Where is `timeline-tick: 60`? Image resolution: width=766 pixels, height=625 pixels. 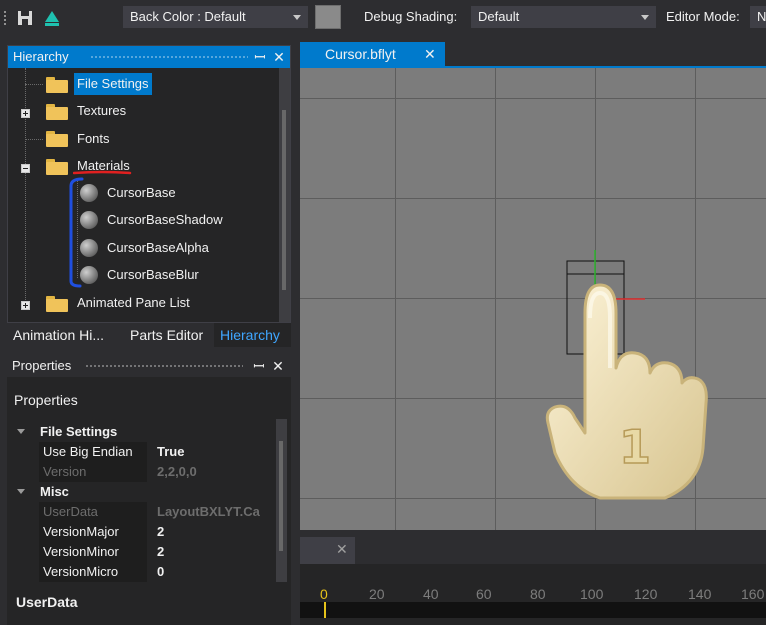 timeline-tick: 60 is located at coordinates (484, 594).